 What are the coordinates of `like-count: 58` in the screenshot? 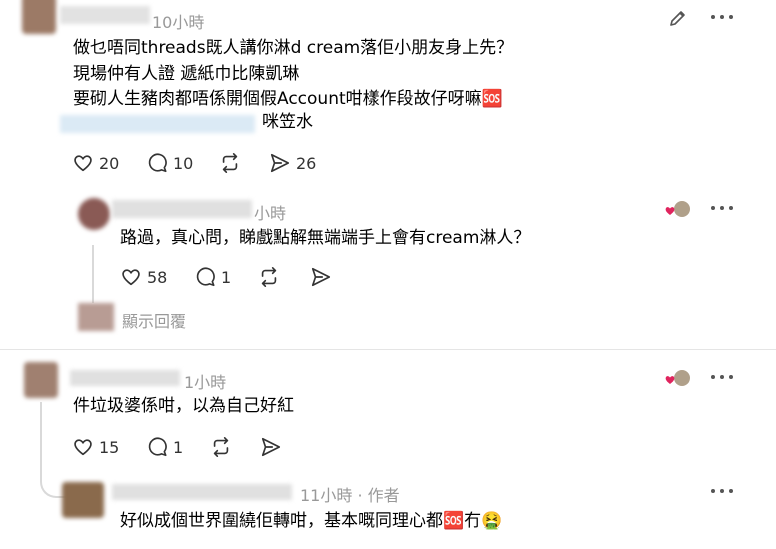 It's located at (157, 277).